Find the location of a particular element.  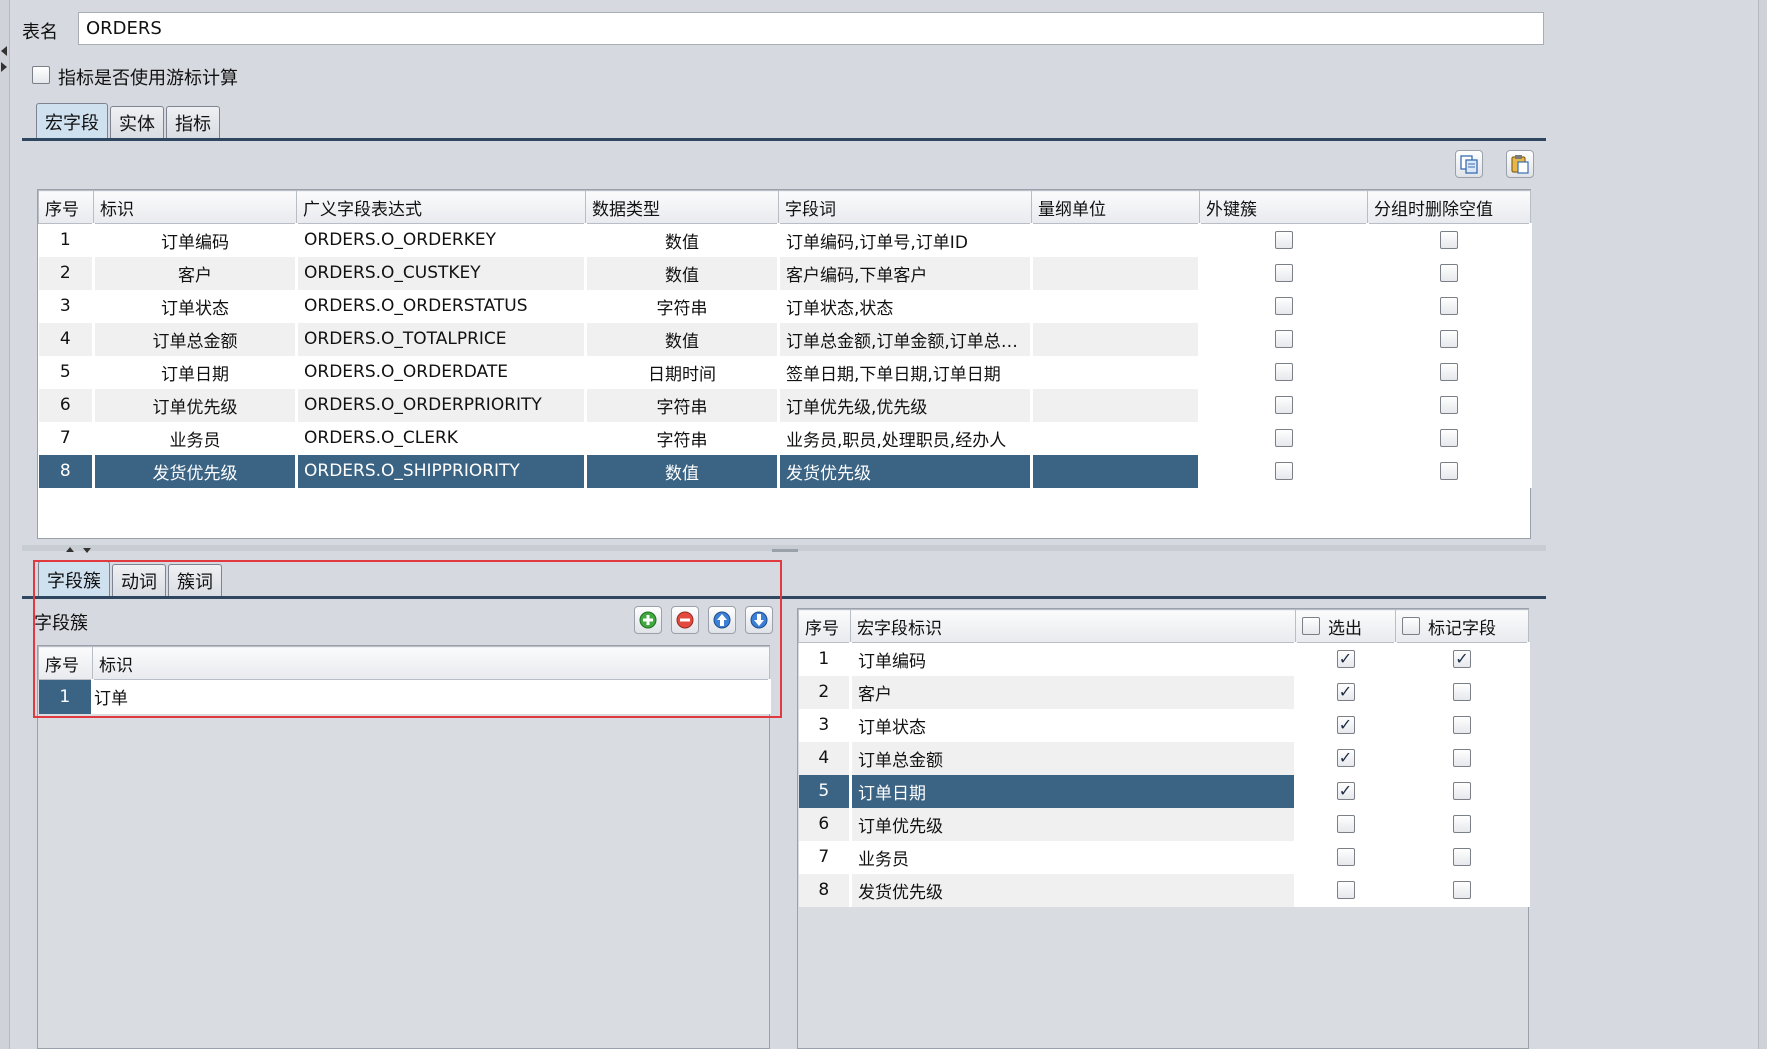

row-words: 订单编码,订单号,订单ID is located at coordinates (905, 240).